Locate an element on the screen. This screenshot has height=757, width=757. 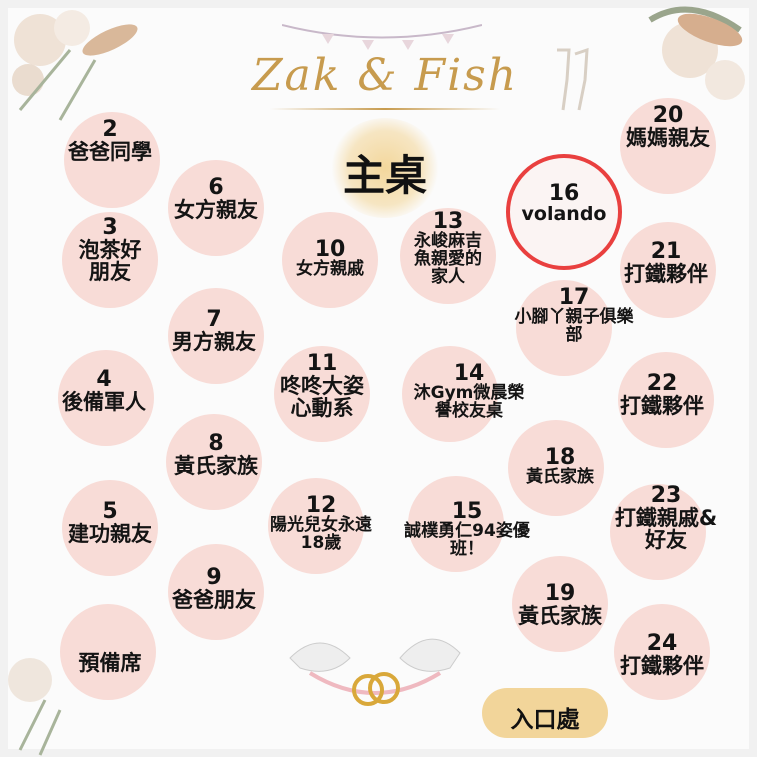
table-label-23: 23 打鐵親戚&好友 is located at coordinates (666, 517).